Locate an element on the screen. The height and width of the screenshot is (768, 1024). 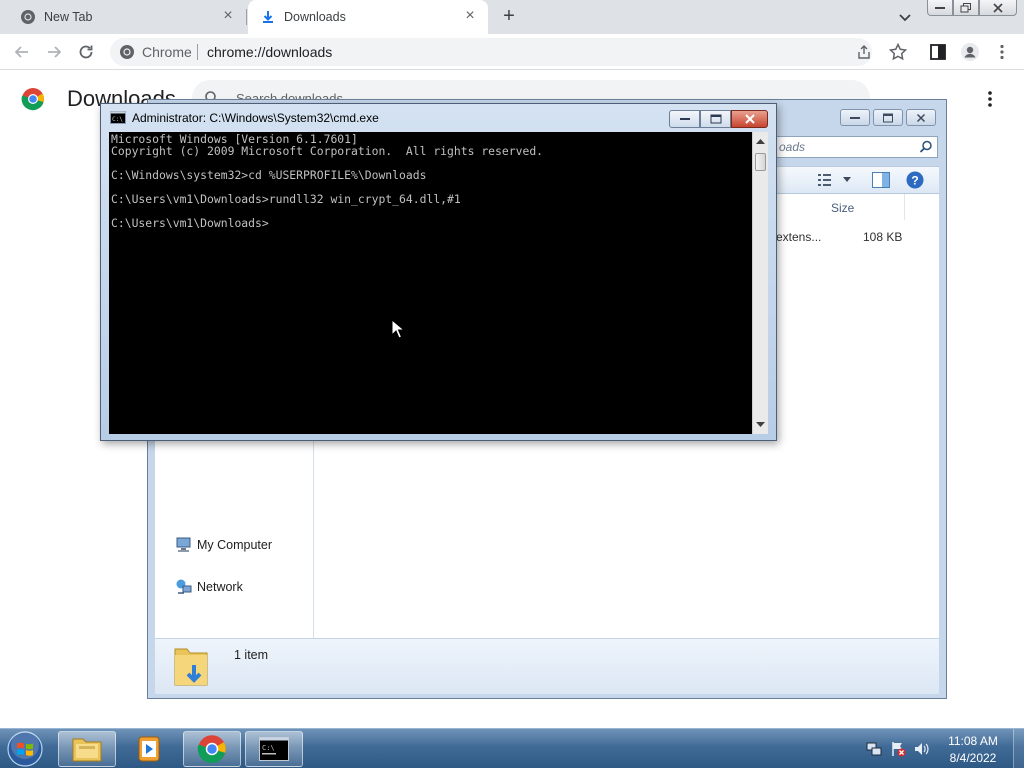
clock-time: 11:08 AM is located at coordinates (973, 741).